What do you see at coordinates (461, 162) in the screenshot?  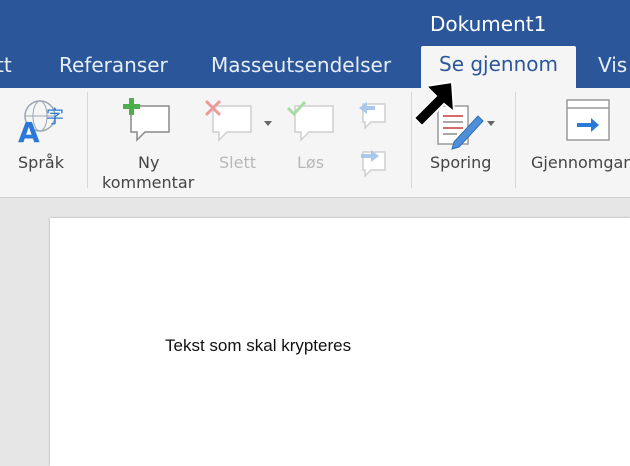 I see `tracking-label: Sporing` at bounding box center [461, 162].